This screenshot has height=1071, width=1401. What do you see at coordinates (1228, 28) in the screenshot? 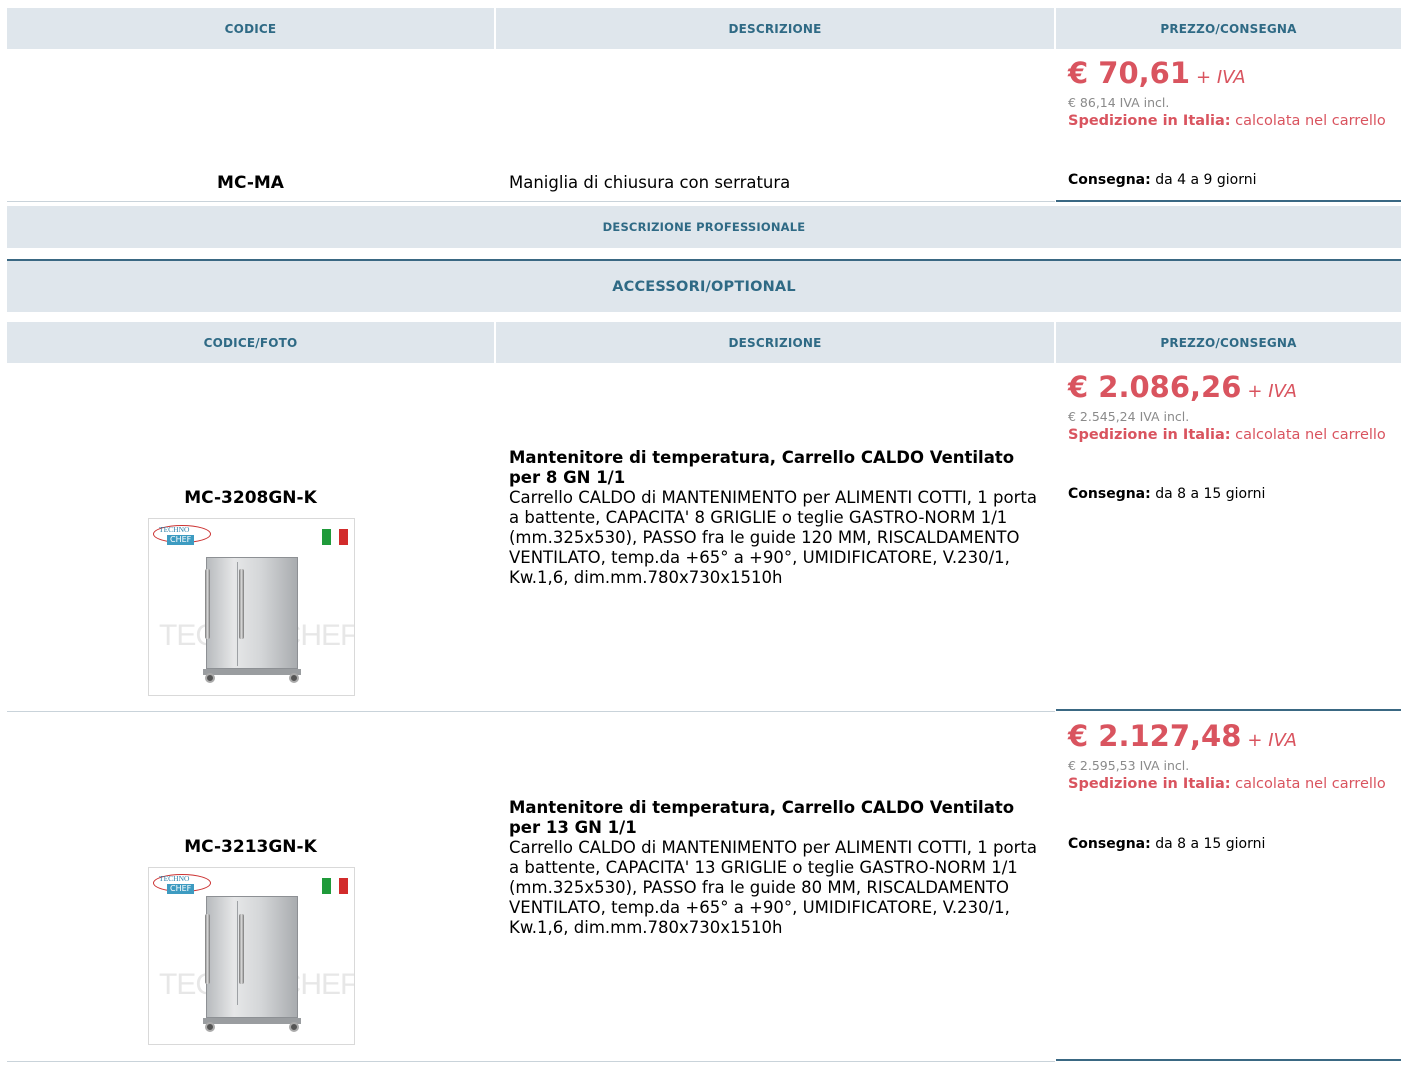
I see `header-prezzo-consegna: PREZZO/CONSEGNA` at bounding box center [1228, 28].